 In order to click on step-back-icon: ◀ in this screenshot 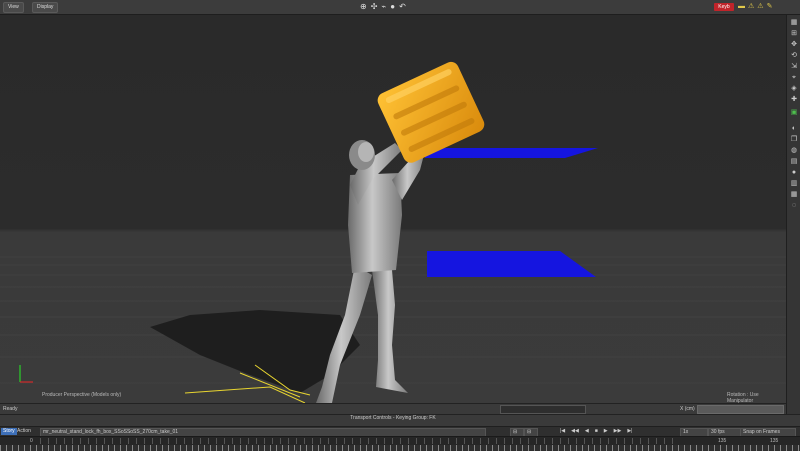, I will do `click(587, 431)`.